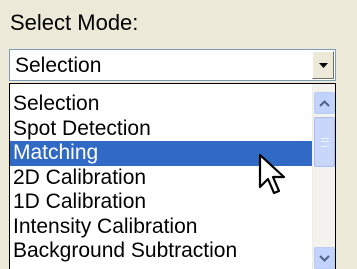 This screenshot has height=269, width=357. Describe the element at coordinates (161, 251) in the screenshot. I see `list-item-background-subtraction: Background Subtraction` at that location.